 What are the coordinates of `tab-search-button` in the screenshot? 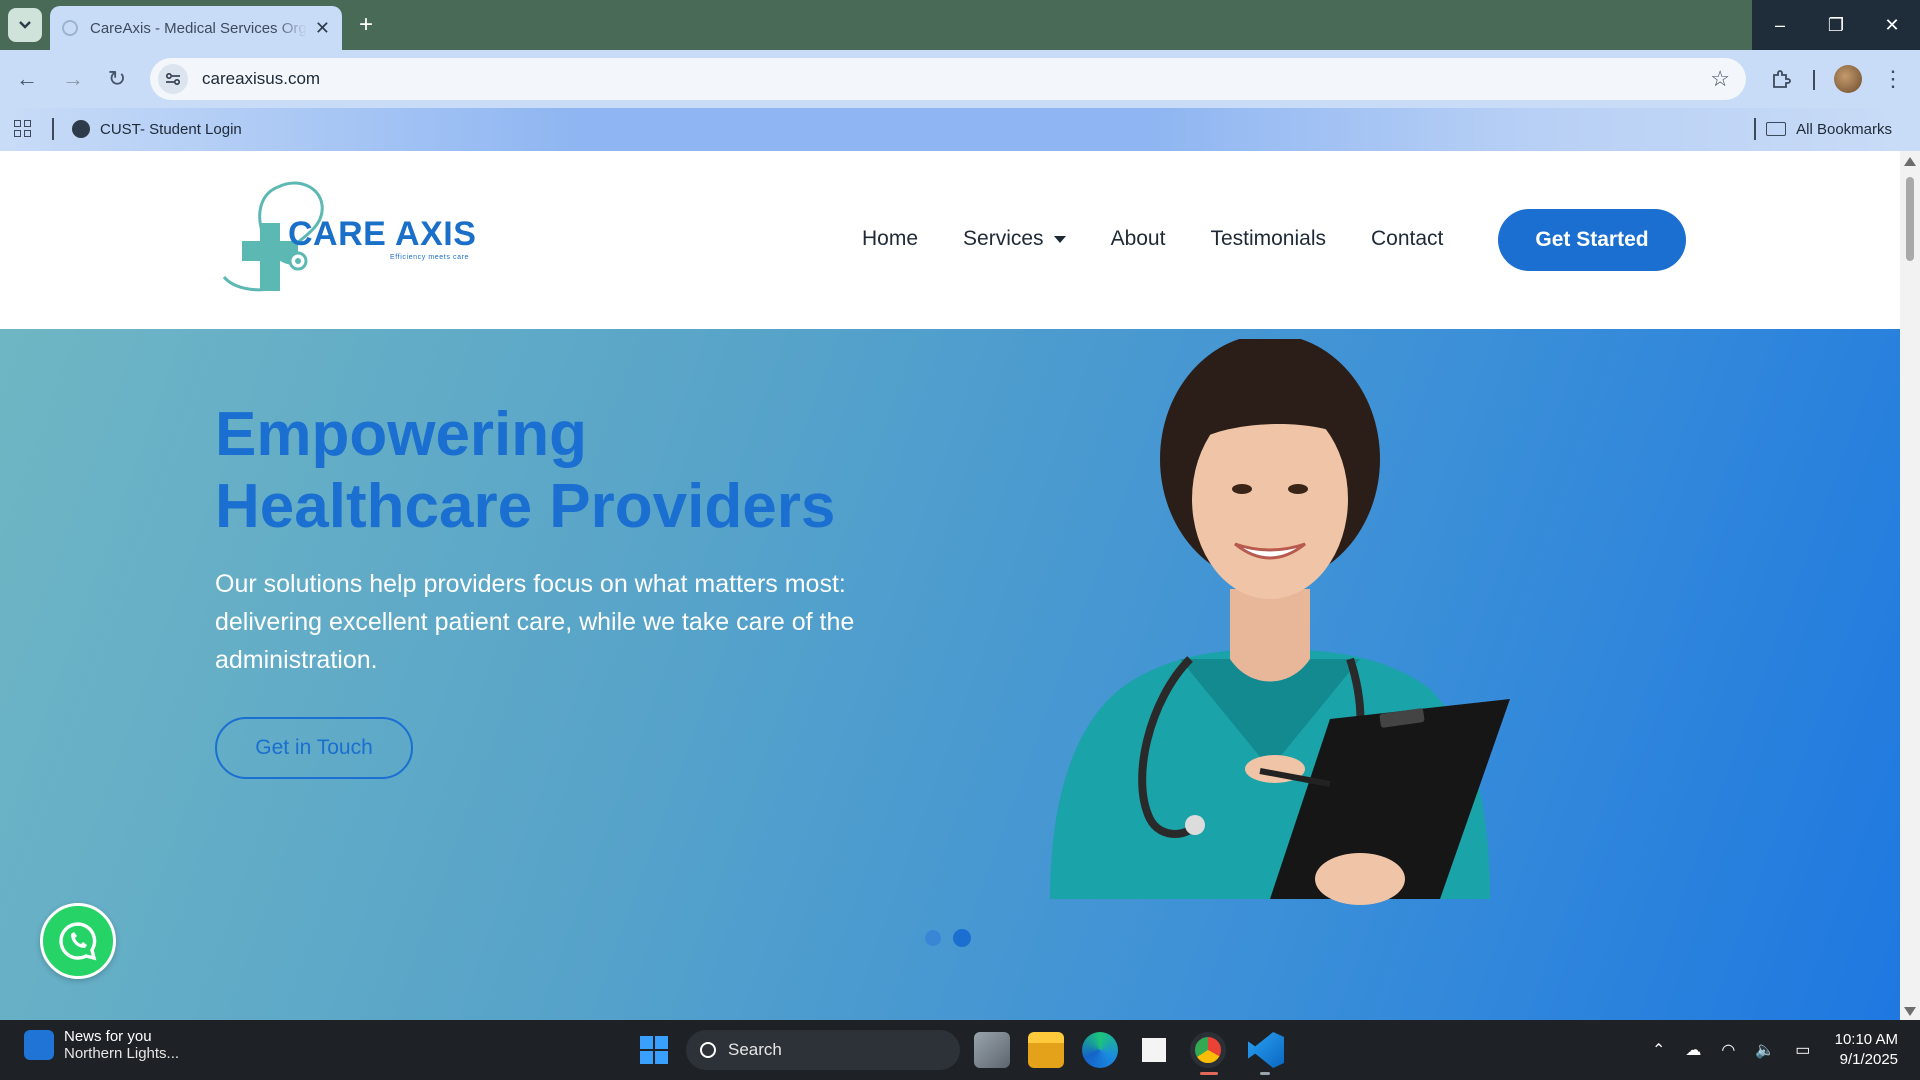 It's located at (25, 25).